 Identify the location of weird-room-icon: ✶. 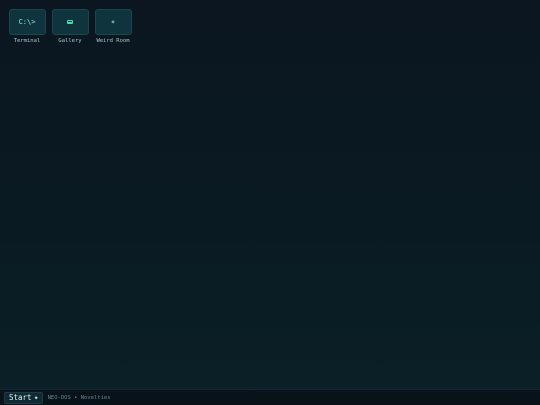
(113, 22).